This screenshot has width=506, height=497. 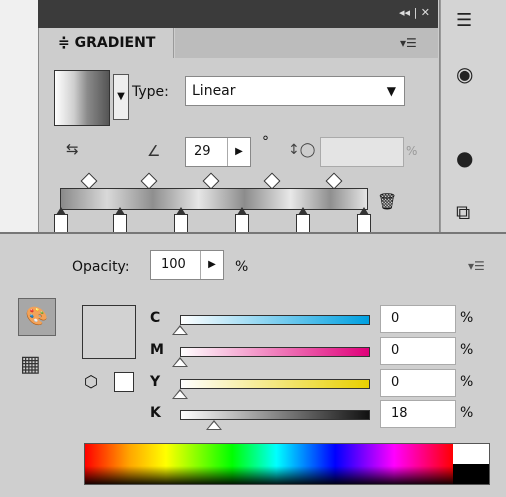 What do you see at coordinates (115, 43) in the screenshot?
I see `tab-gradient-label: GRADIENT` at bounding box center [115, 43].